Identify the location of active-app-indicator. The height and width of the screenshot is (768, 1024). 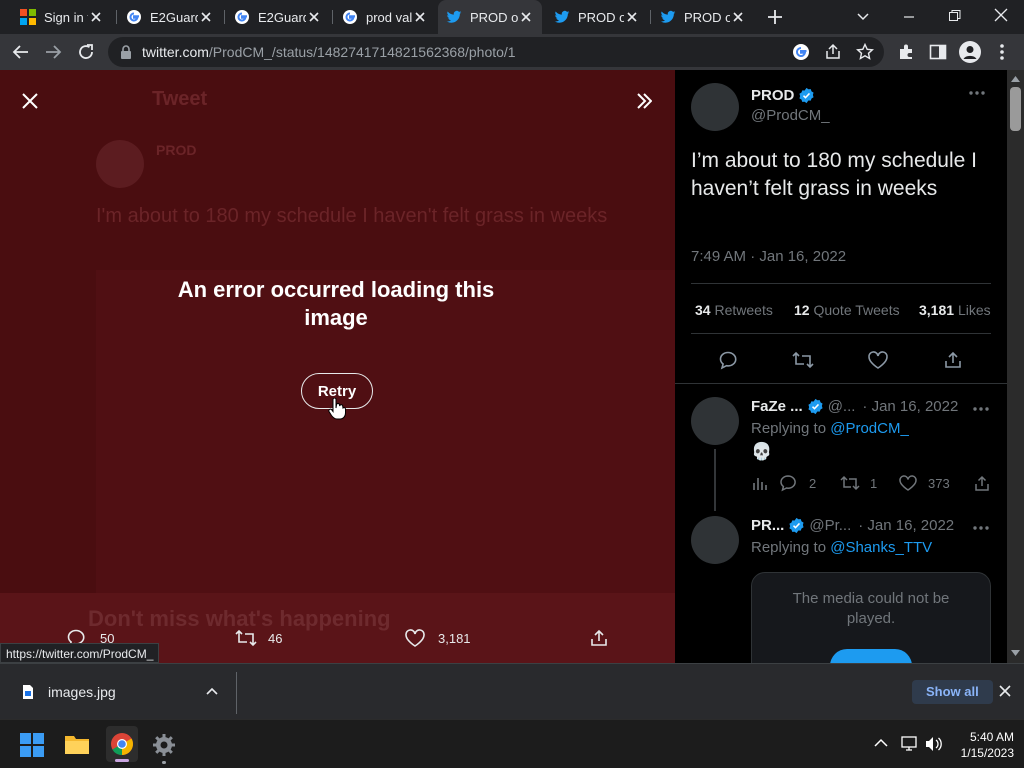
(122, 760).